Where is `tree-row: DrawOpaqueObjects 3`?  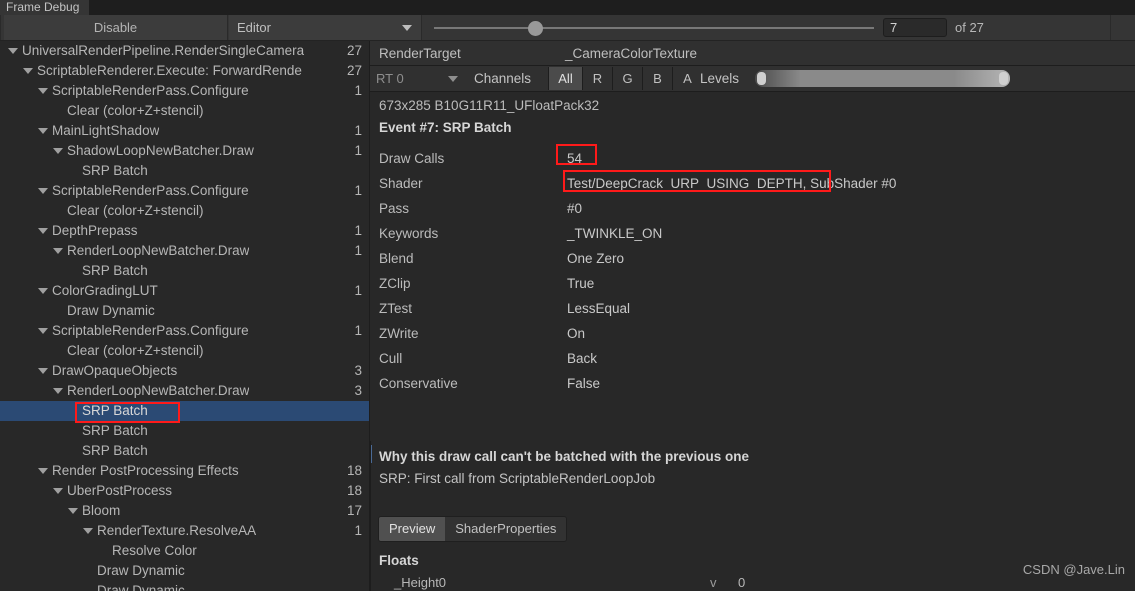
tree-row: DrawOpaqueObjects 3 is located at coordinates (185, 371).